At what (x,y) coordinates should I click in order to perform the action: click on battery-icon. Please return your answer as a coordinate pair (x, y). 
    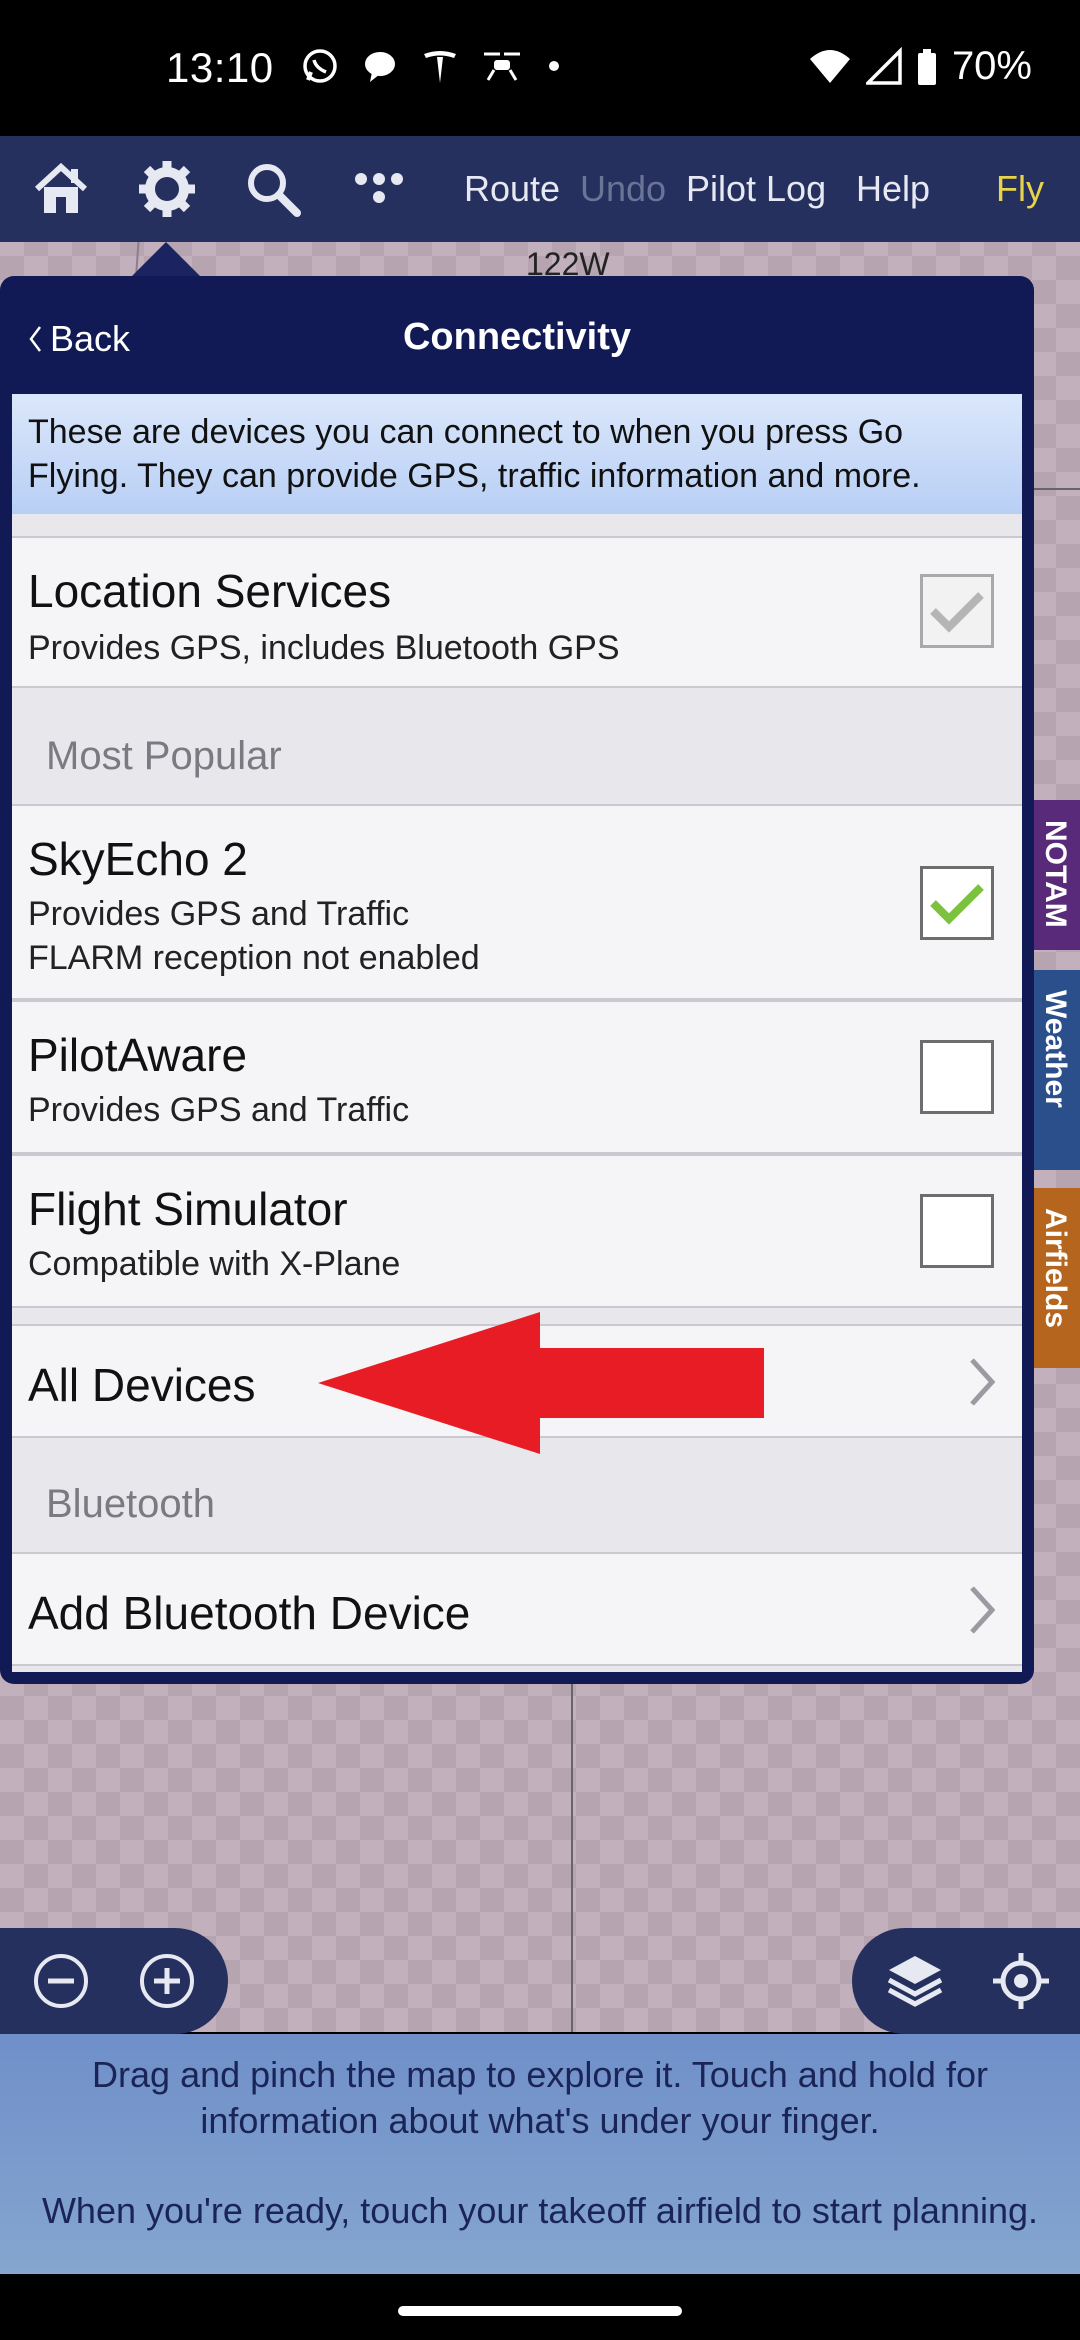
    Looking at the image, I should click on (926, 66).